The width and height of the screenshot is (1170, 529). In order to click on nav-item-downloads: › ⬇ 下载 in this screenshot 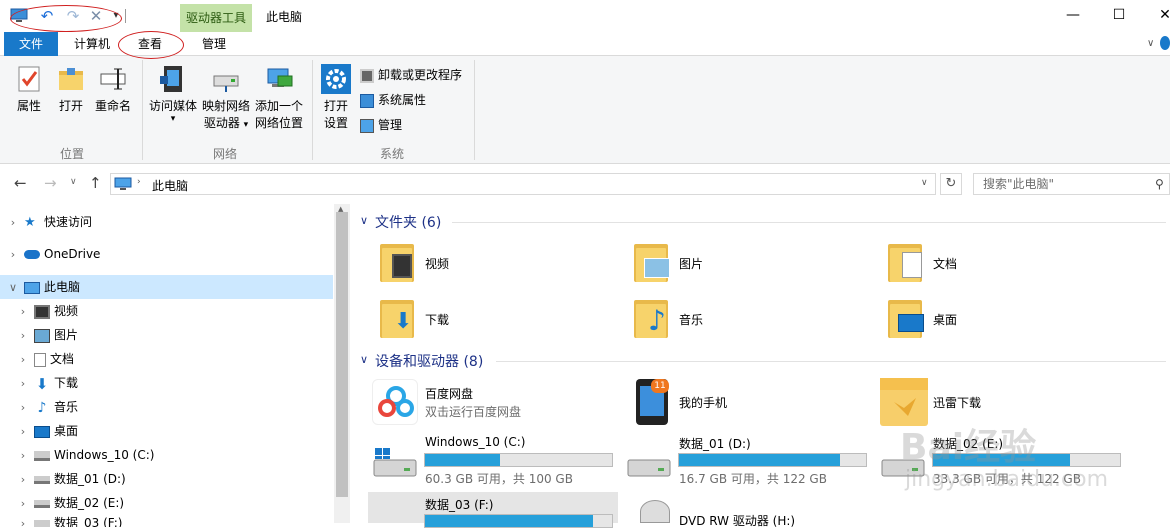, I will do `click(47, 383)`.